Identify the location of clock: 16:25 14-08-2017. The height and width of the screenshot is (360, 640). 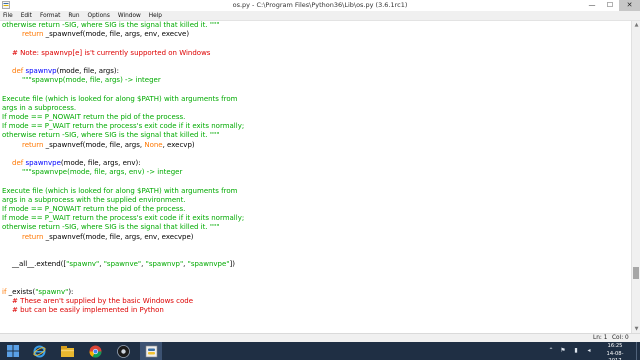
(615, 351).